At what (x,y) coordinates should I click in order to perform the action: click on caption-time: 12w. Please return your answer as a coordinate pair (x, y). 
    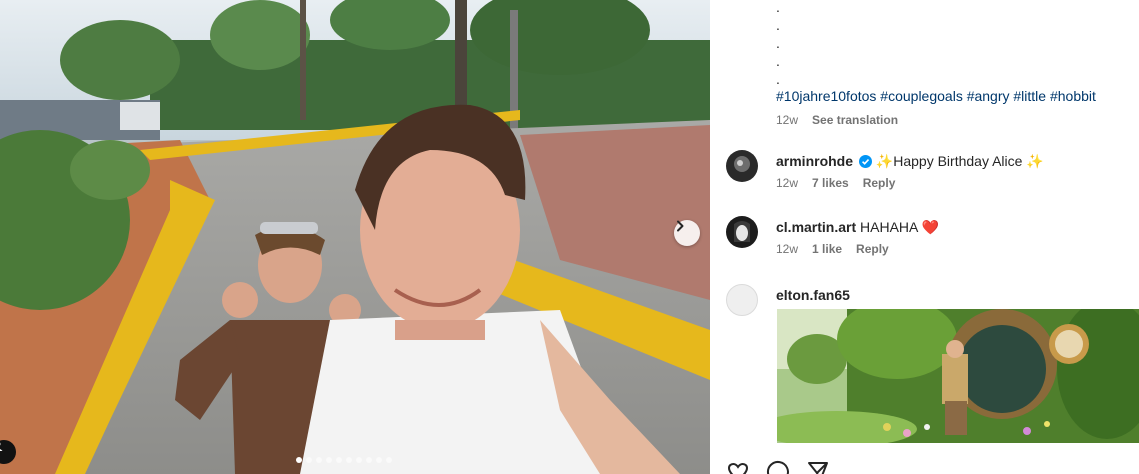
    Looking at the image, I should click on (787, 120).